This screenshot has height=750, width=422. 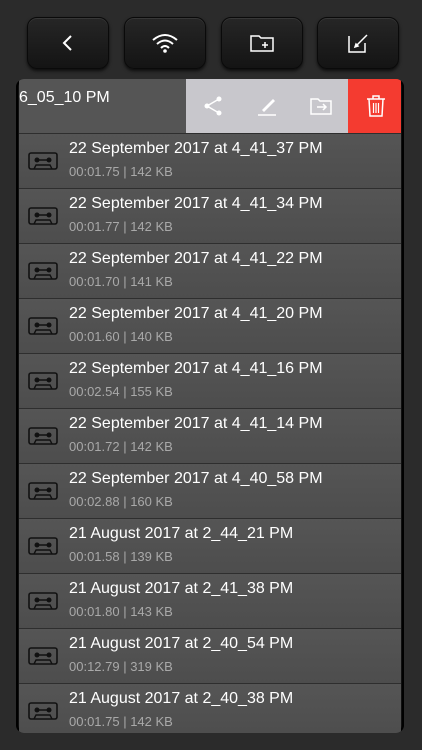 I want to click on rename-button, so click(x=267, y=106).